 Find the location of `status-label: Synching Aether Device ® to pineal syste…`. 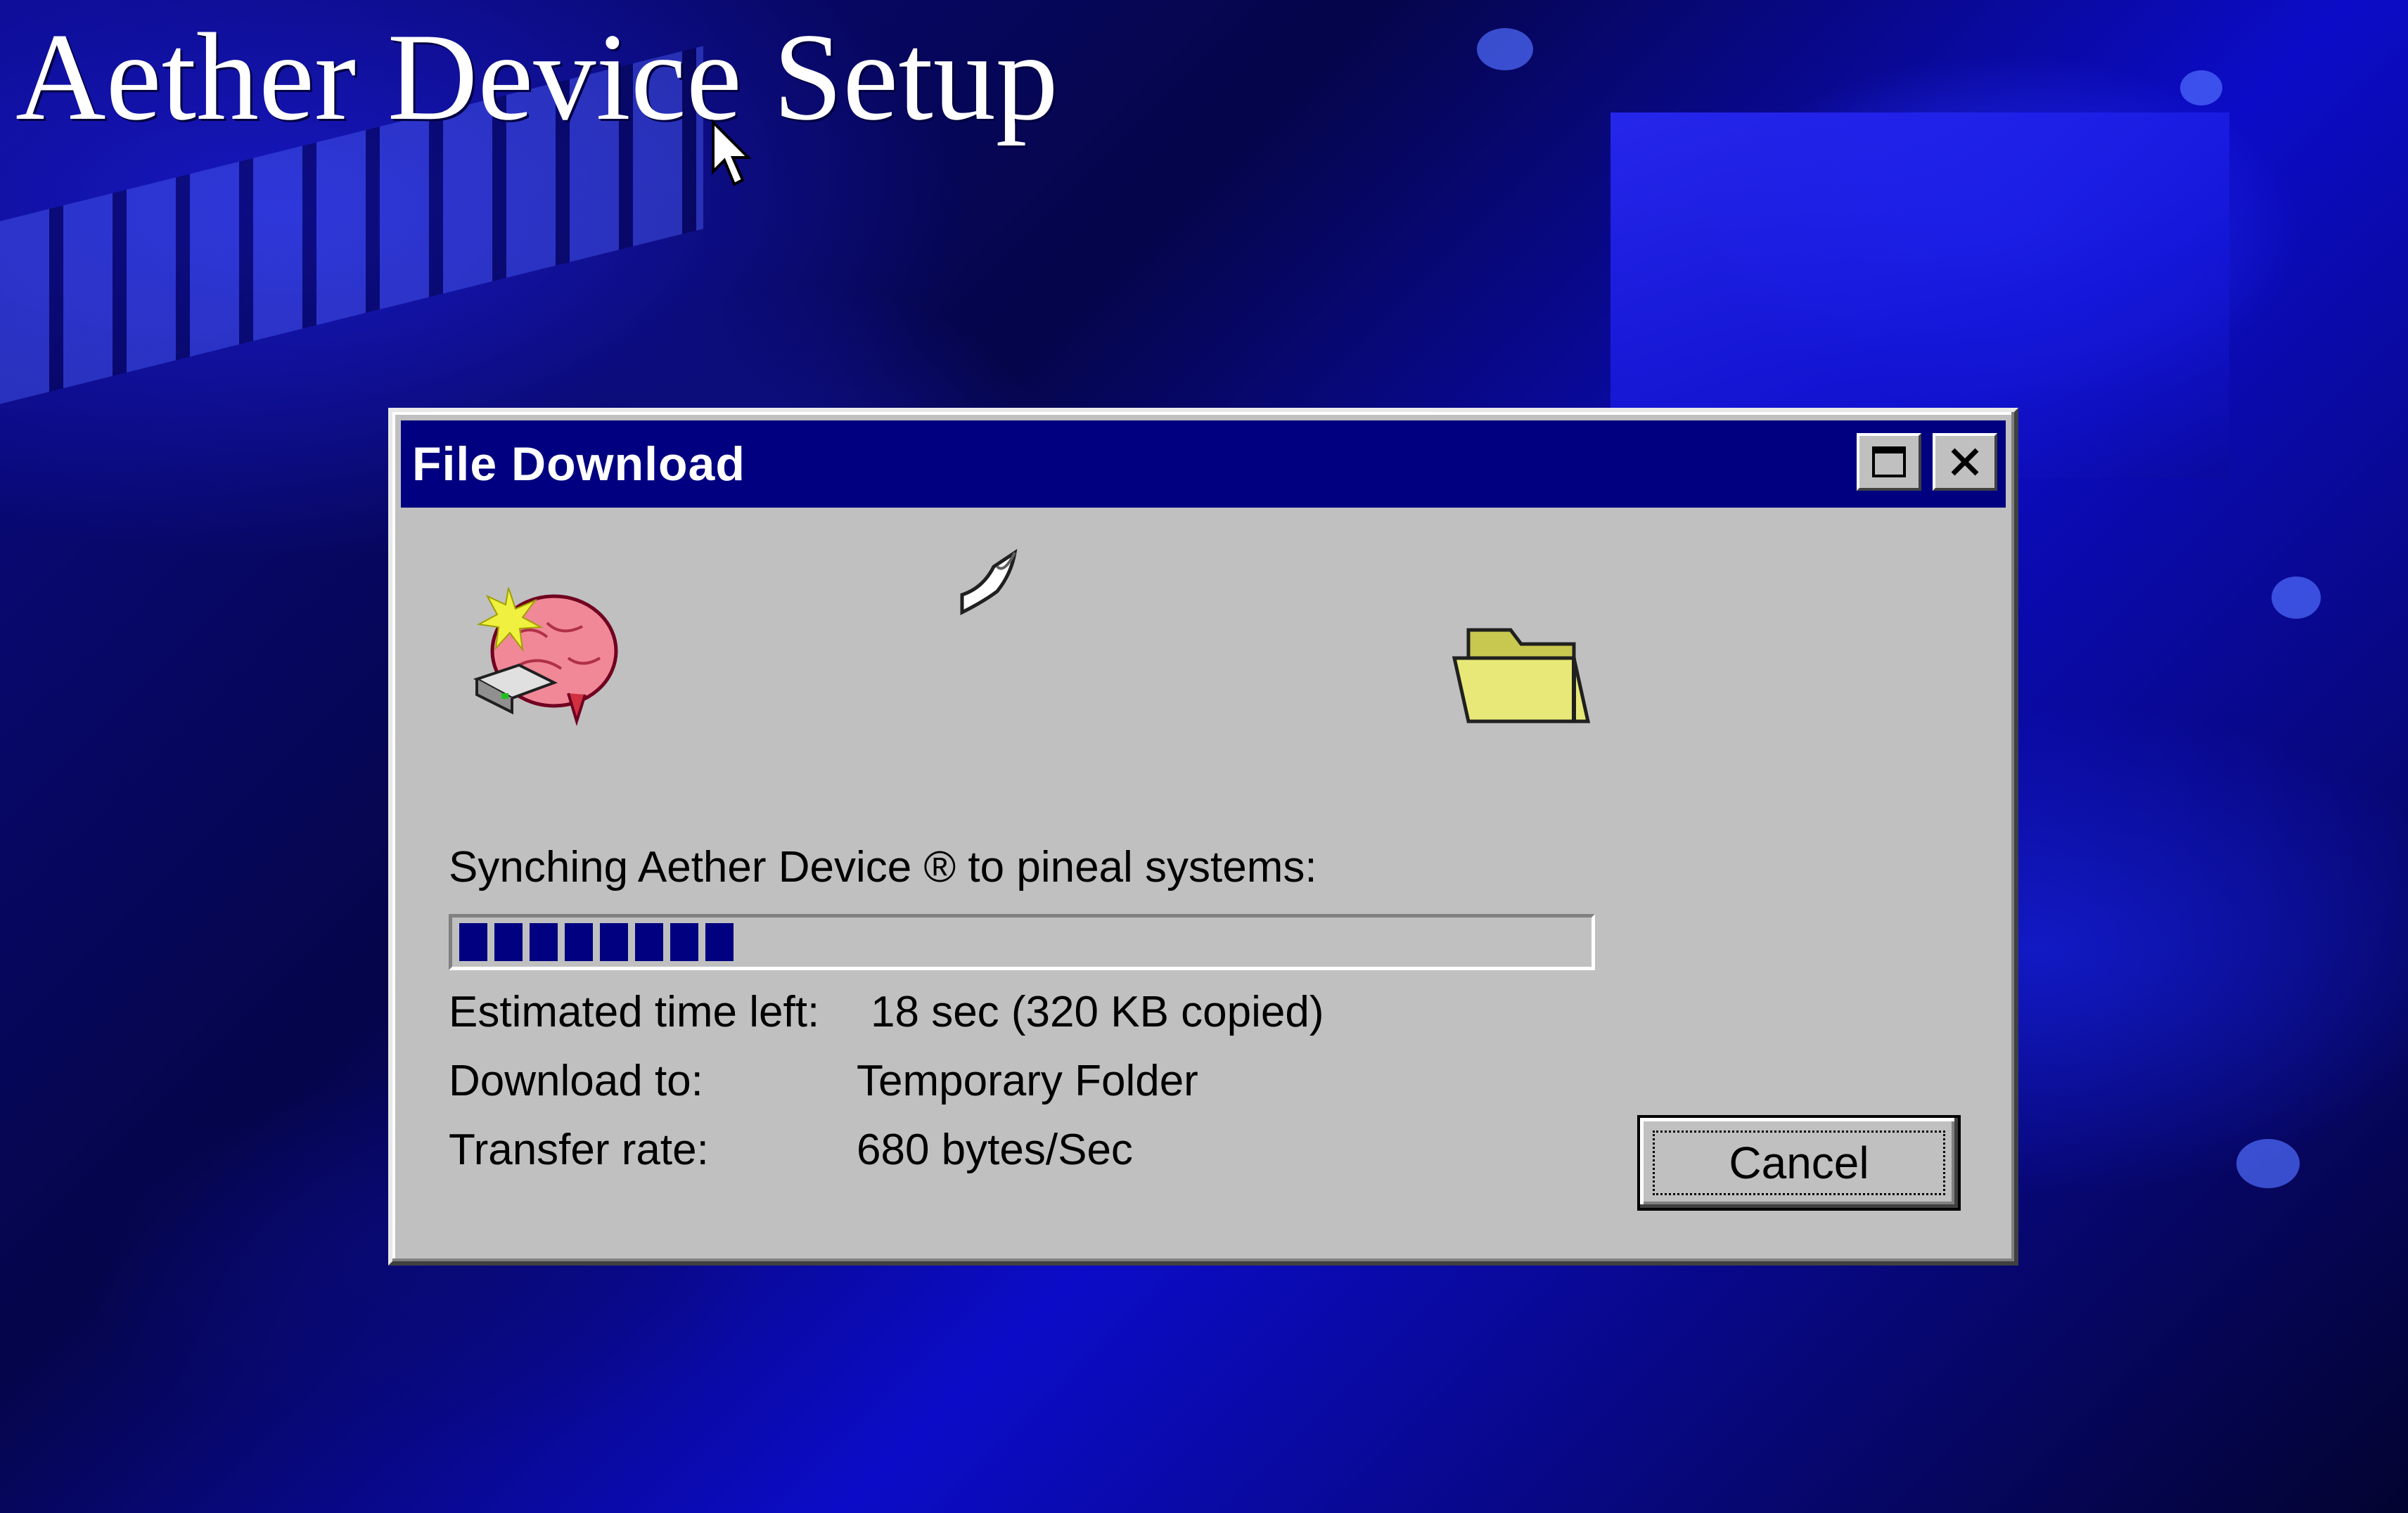

status-label: Synching Aether Device ® to pineal syste… is located at coordinates (883, 867).